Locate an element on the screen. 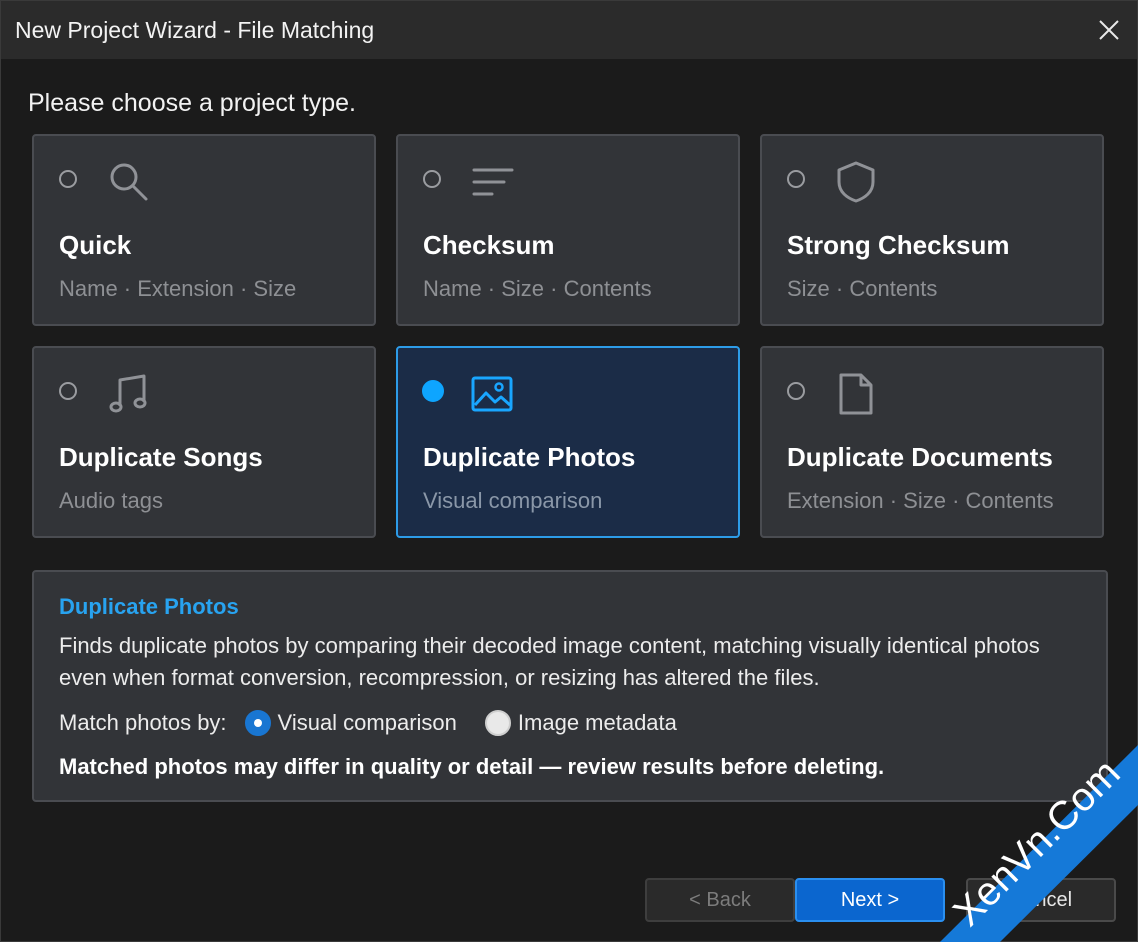 Image resolution: width=1138 pixels, height=942 pixels. card-subtitle: Size · Contents is located at coordinates (862, 288).